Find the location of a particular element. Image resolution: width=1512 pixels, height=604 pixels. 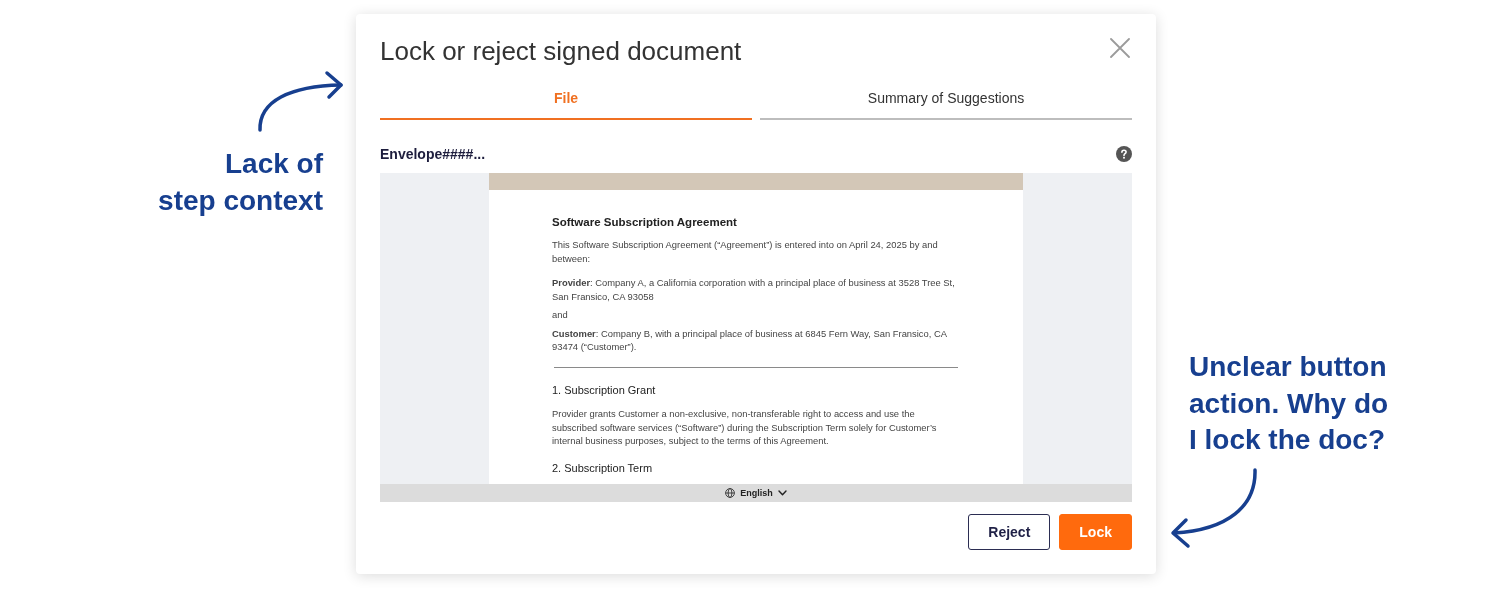

dialog-title: Lock or reject signed document is located at coordinates (561, 51).